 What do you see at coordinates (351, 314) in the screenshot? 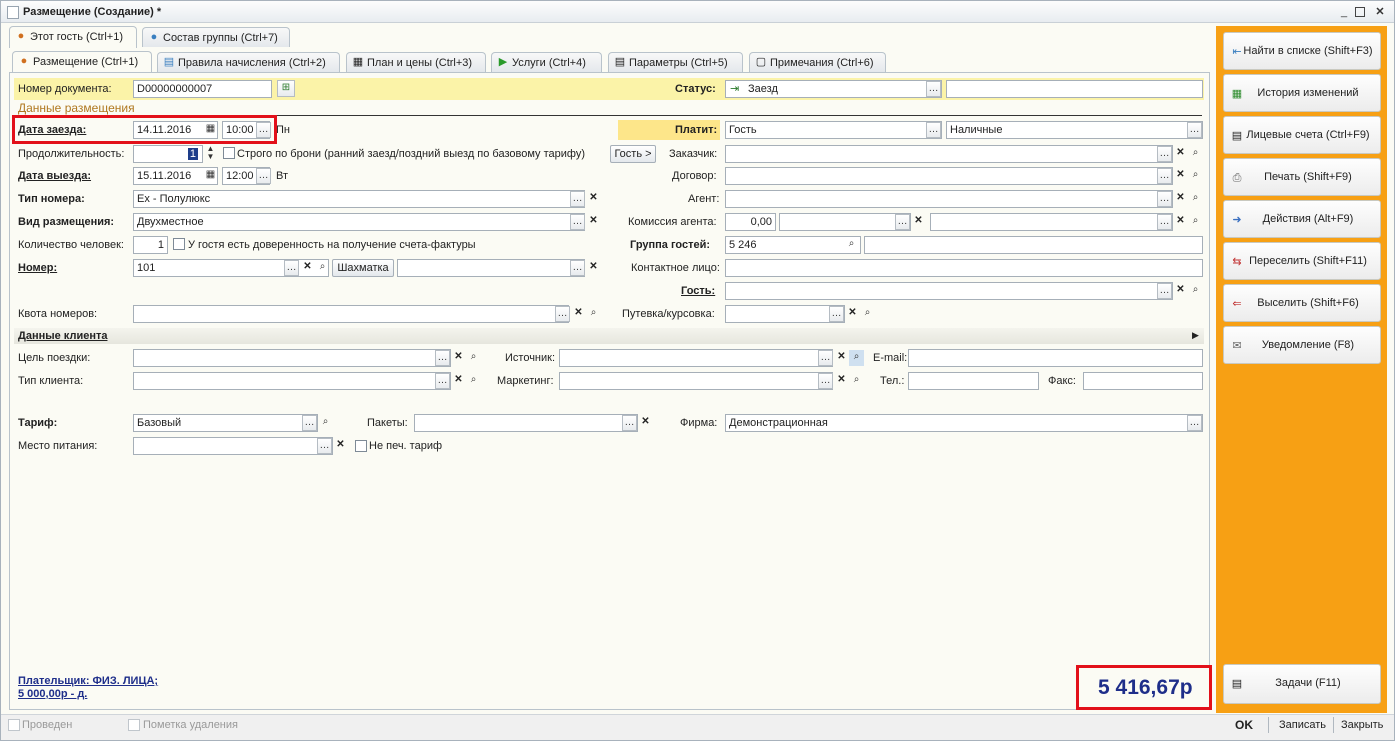
I see `quota-field` at bounding box center [351, 314].